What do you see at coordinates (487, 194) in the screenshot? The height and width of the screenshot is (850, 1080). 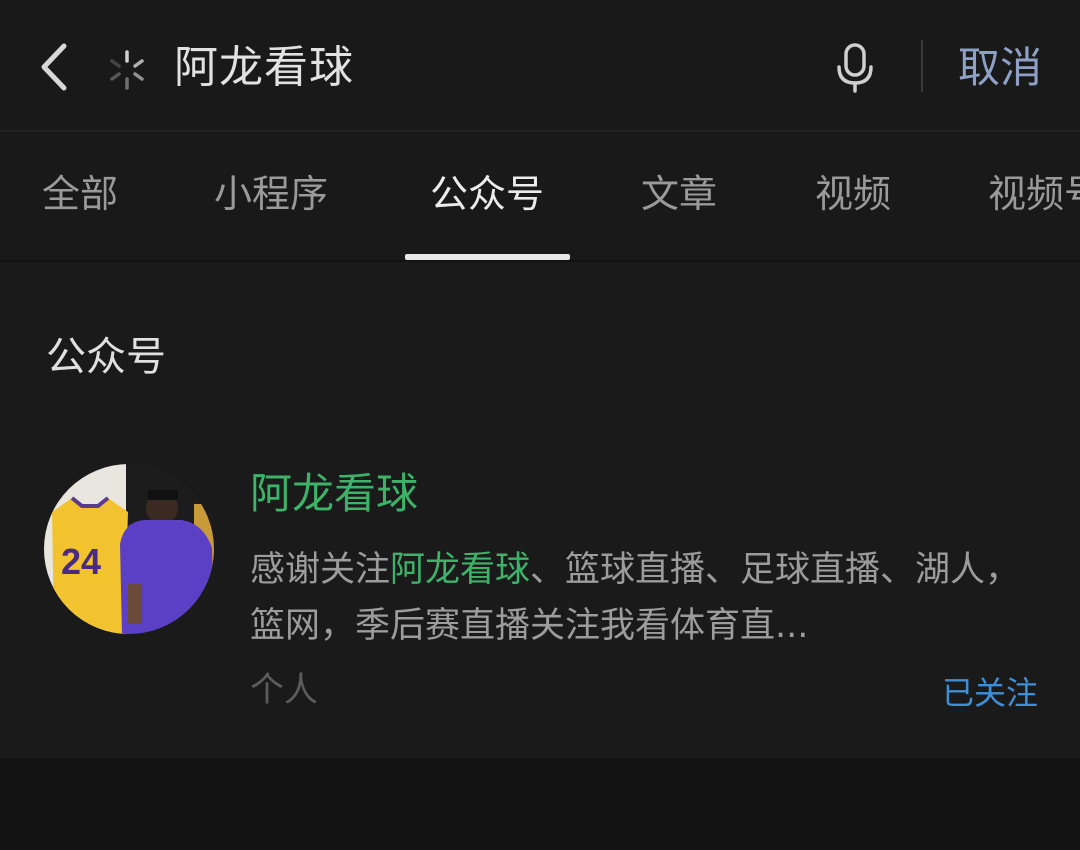 I see `tab-official-accounts: 公众号` at bounding box center [487, 194].